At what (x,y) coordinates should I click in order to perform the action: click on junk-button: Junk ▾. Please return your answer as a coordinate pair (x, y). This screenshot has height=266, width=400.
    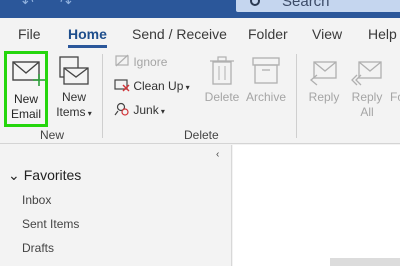
    Looking at the image, I should click on (139, 109).